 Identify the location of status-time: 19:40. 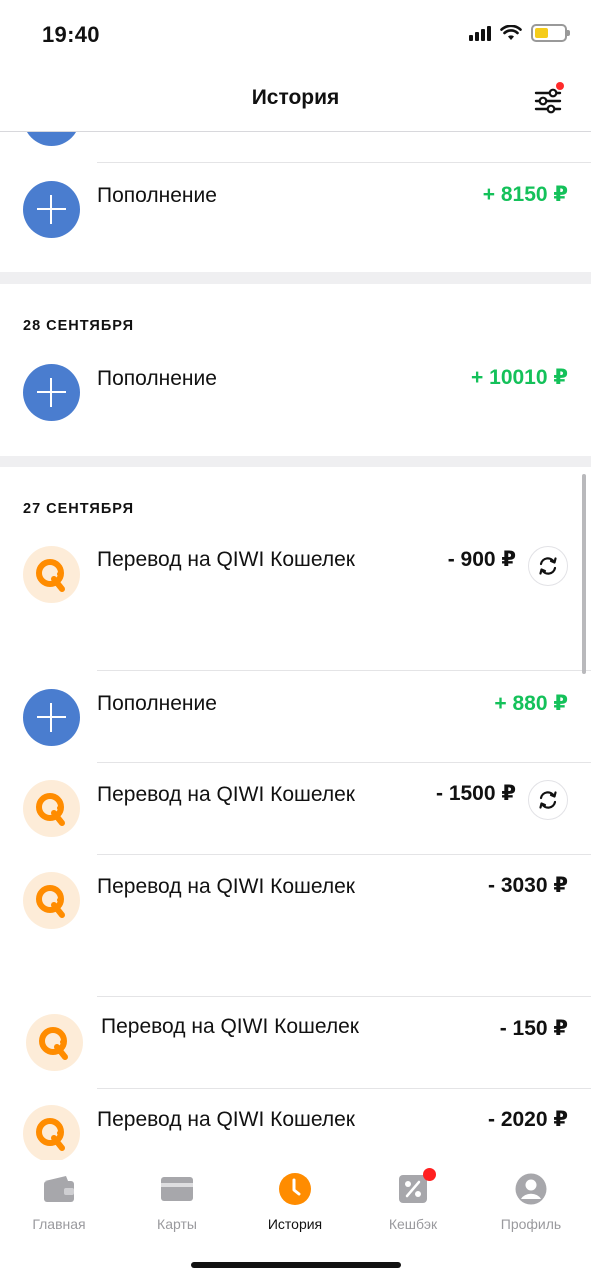
(71, 34).